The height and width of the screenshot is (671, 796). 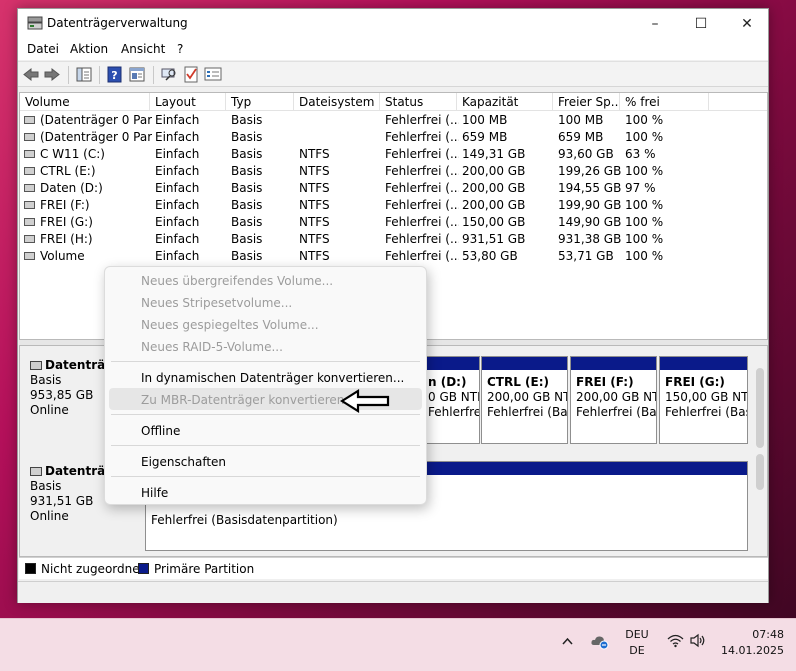 I want to click on column-header-volume: Volume, so click(x=85, y=102).